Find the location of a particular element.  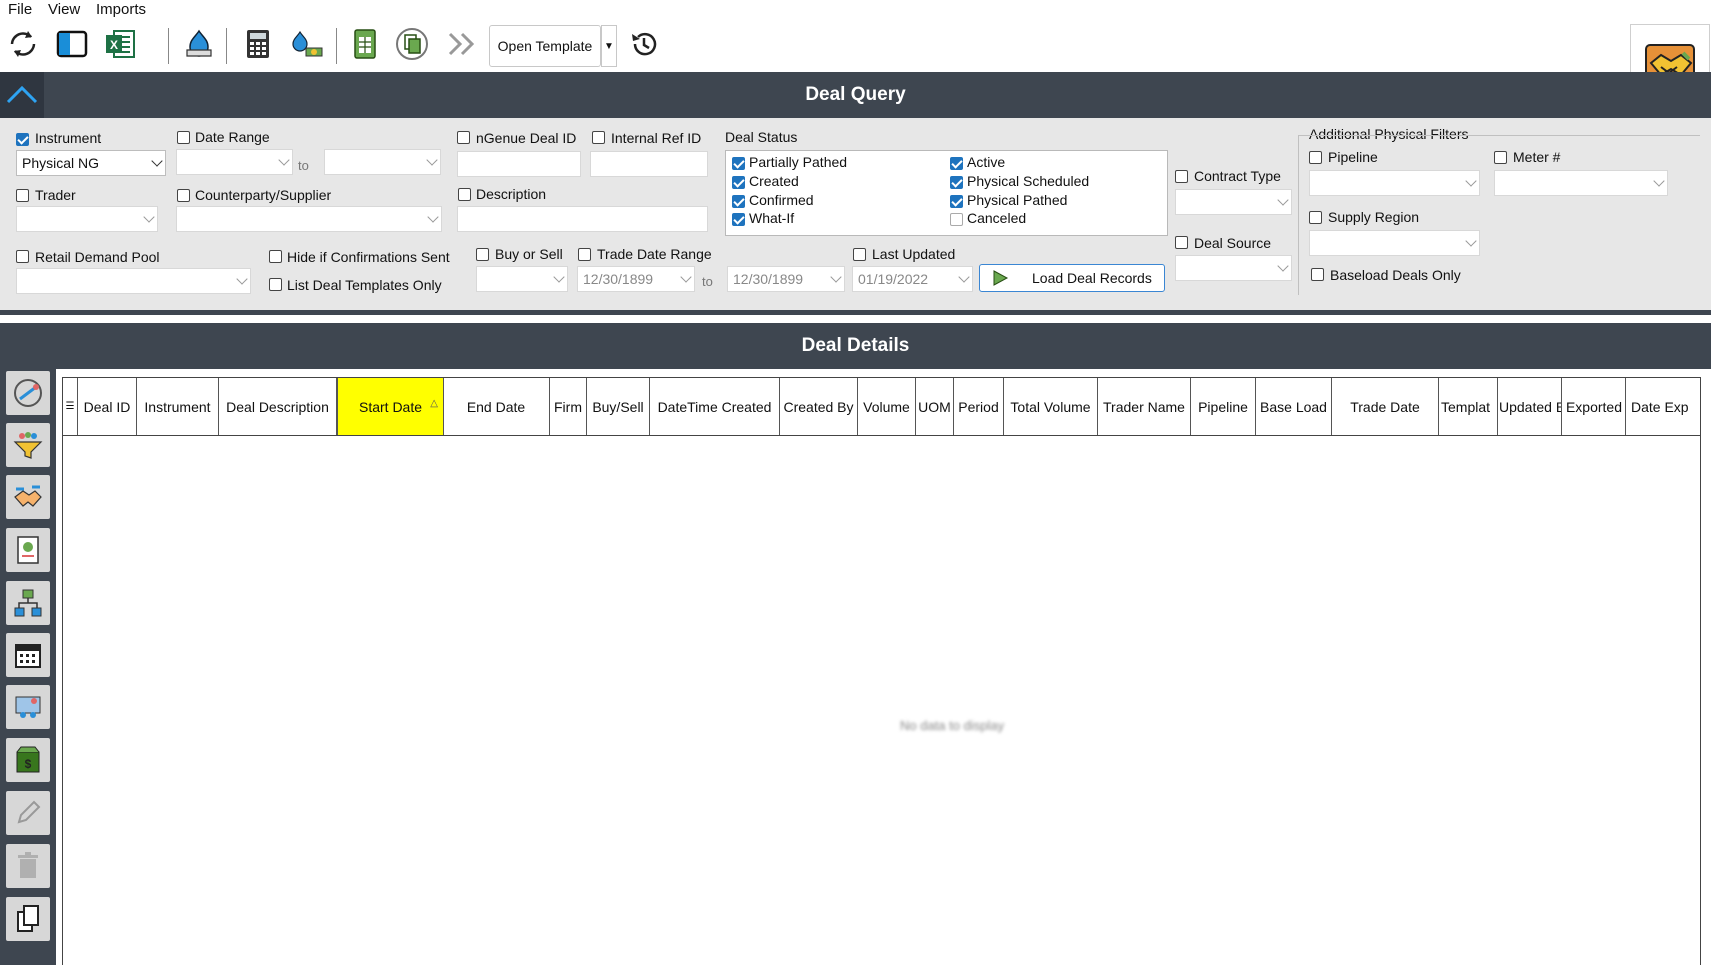

contract-type-select is located at coordinates (1233, 202).